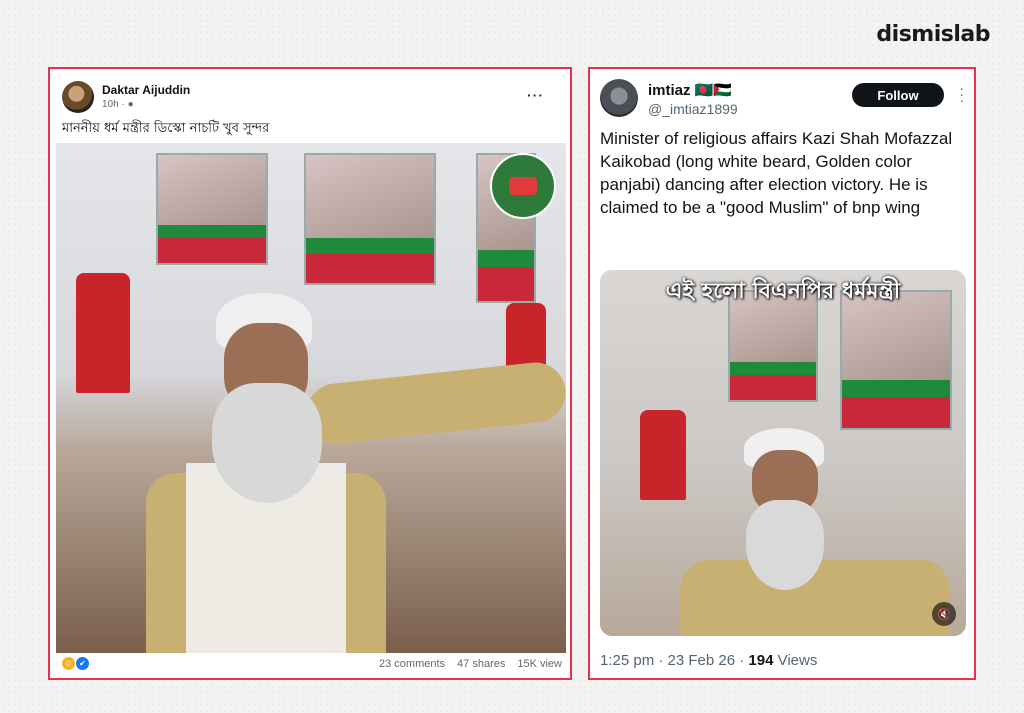 The height and width of the screenshot is (713, 1024). Describe the element at coordinates (944, 614) in the screenshot. I see `mute-icon: 🔇` at that location.